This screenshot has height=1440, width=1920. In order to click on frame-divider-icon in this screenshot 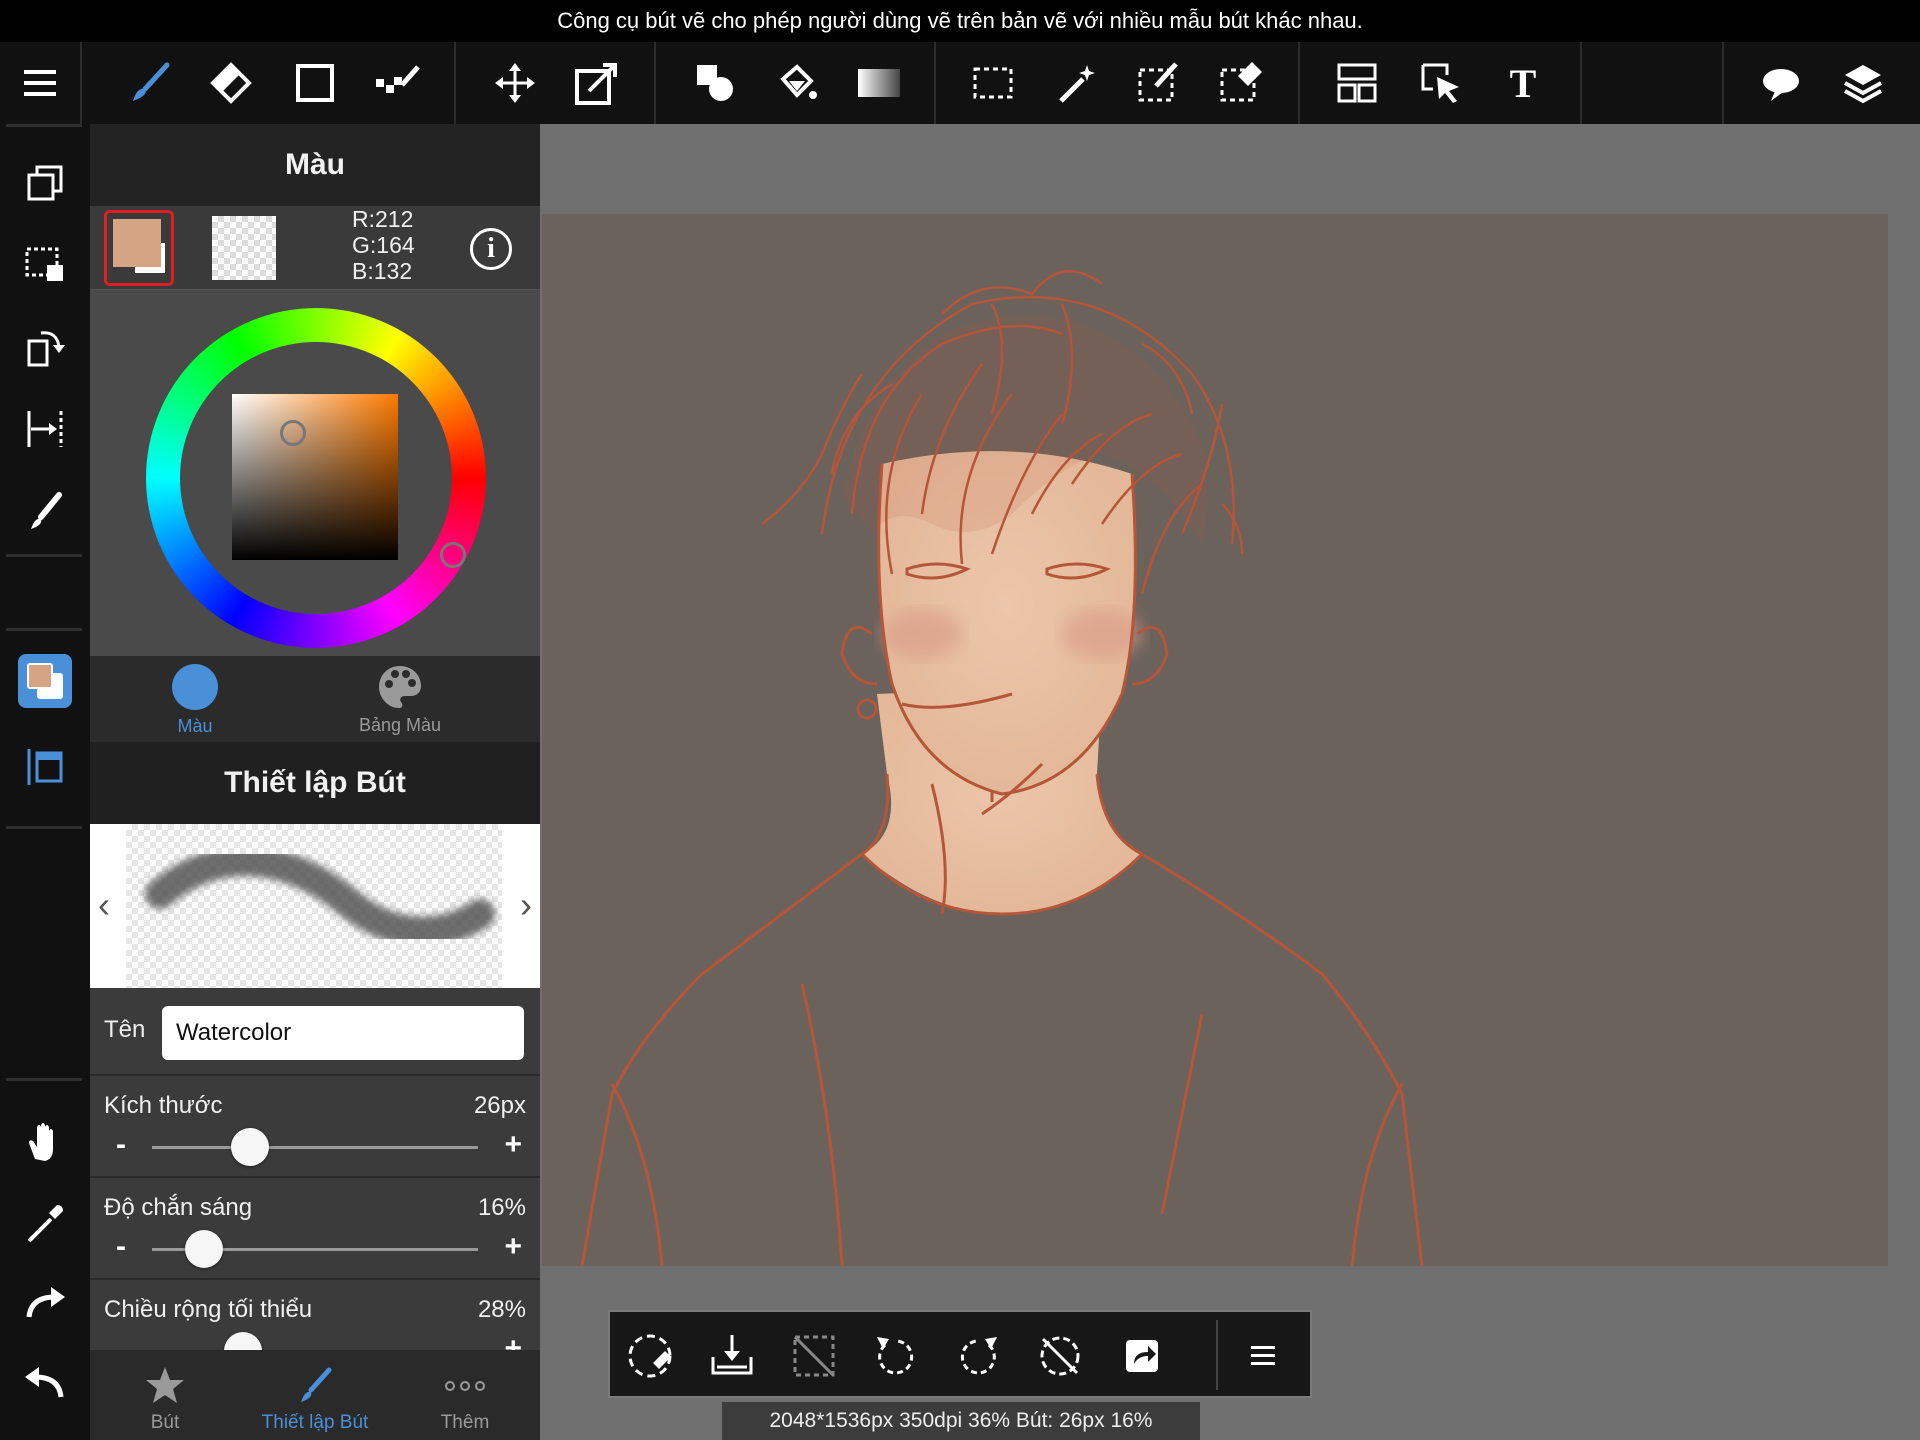, I will do `click(1357, 83)`.